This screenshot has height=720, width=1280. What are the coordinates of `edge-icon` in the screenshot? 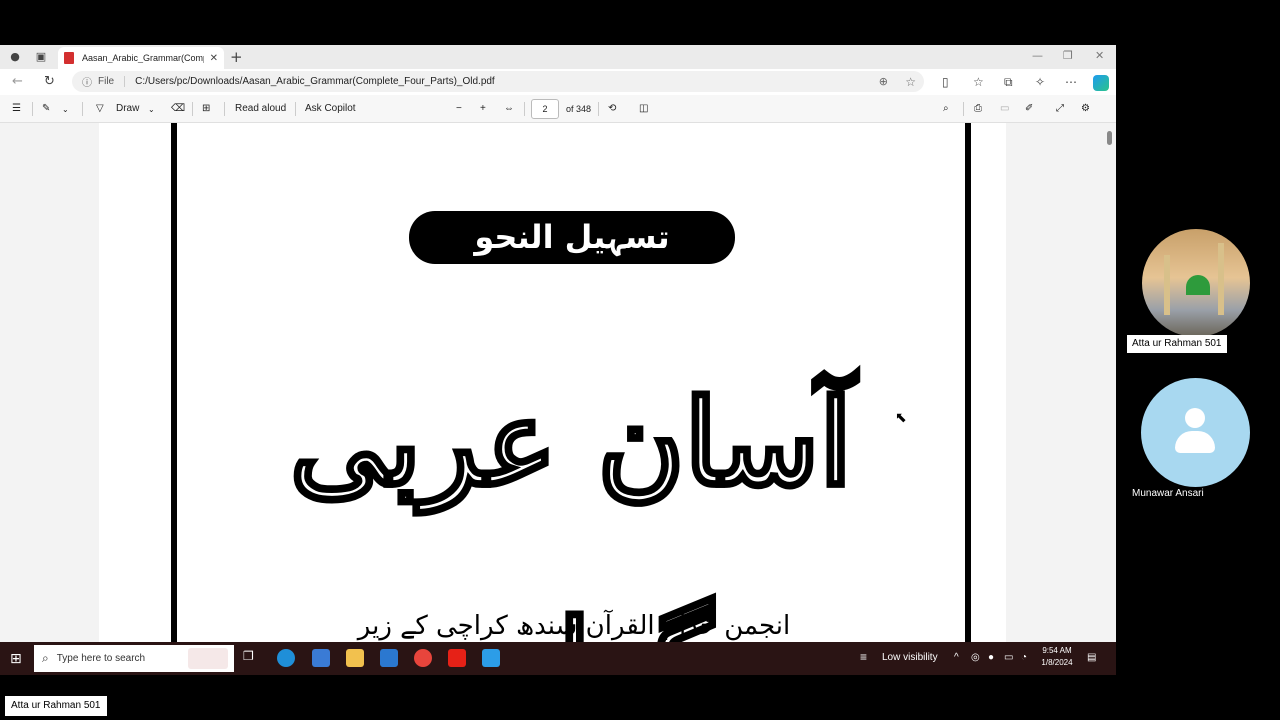 It's located at (286, 658).